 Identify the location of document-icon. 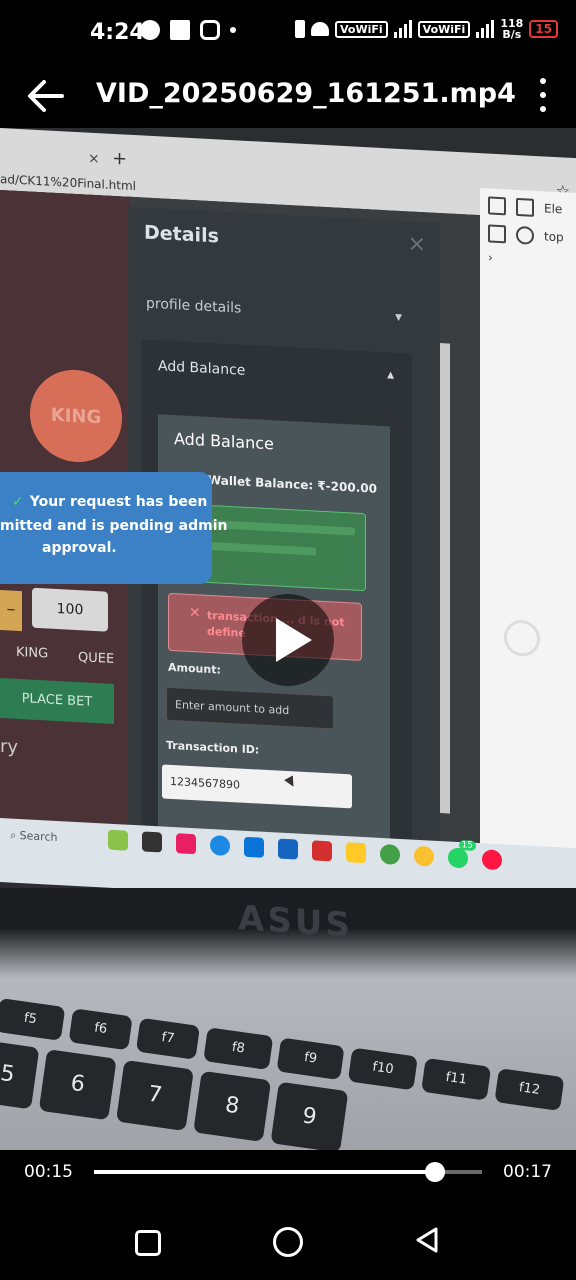
(180, 30).